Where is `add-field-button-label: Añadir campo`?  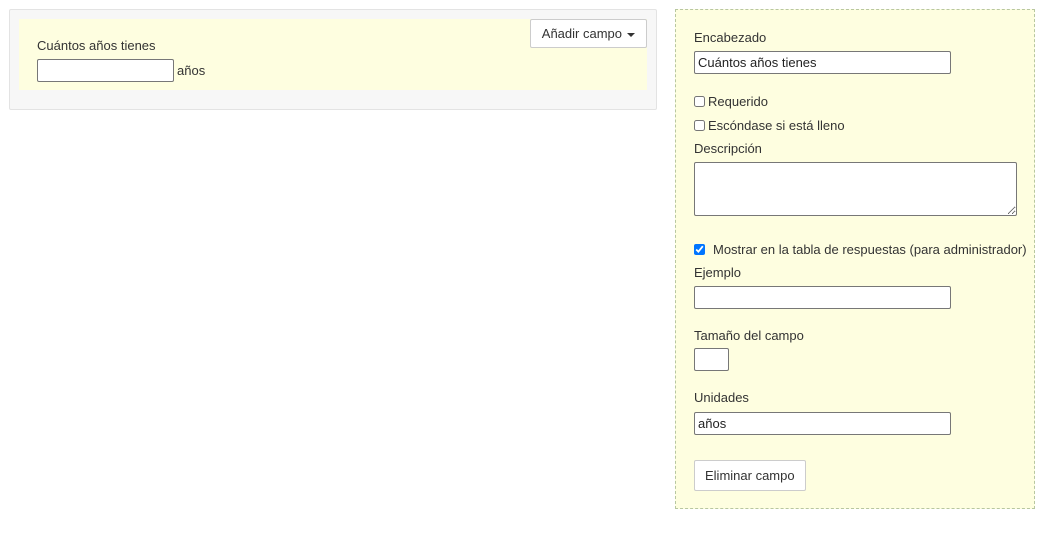 add-field-button-label: Añadir campo is located at coordinates (581, 33).